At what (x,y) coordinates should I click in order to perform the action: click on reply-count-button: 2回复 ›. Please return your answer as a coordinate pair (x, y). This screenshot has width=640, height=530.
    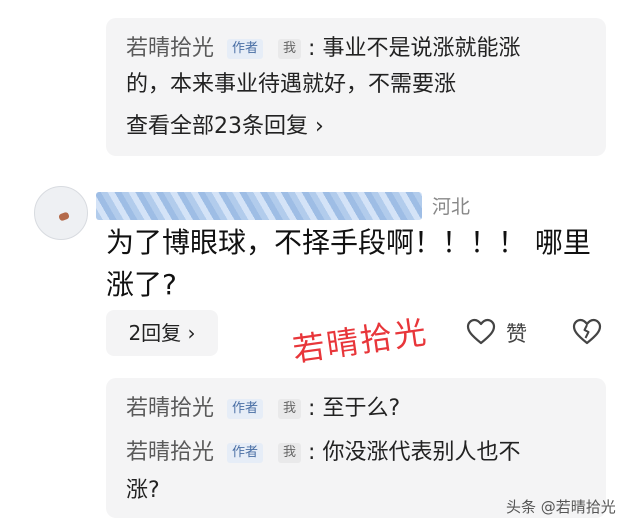
    Looking at the image, I should click on (162, 333).